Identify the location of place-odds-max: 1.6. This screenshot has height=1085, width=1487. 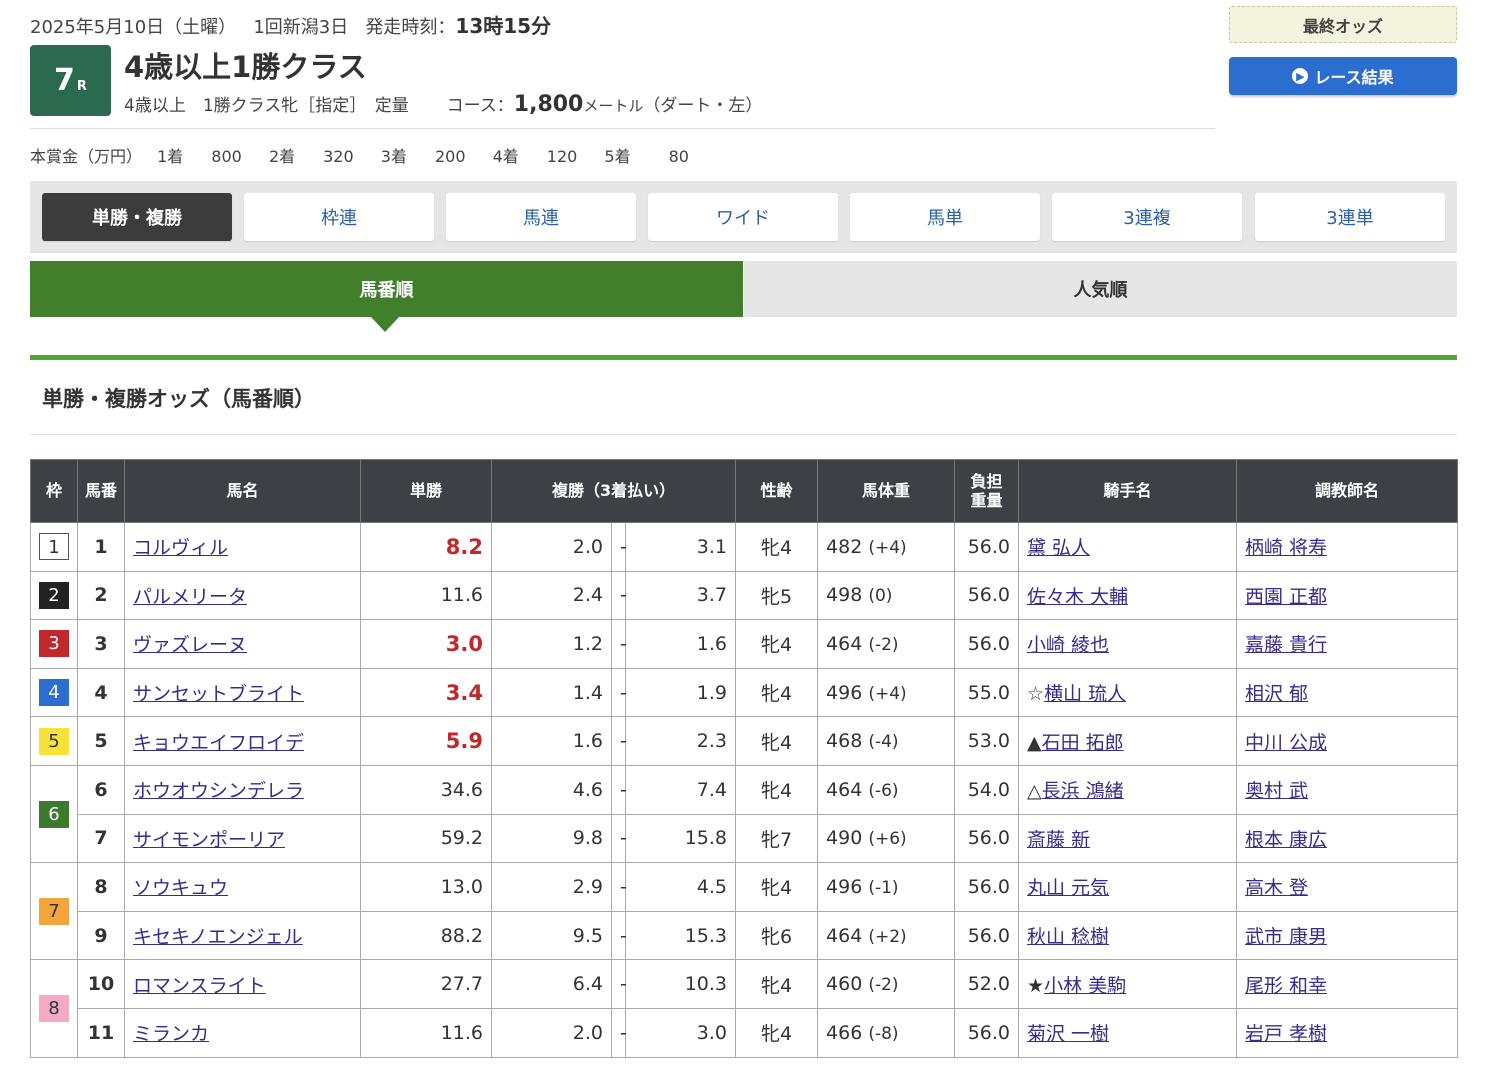
(680, 644).